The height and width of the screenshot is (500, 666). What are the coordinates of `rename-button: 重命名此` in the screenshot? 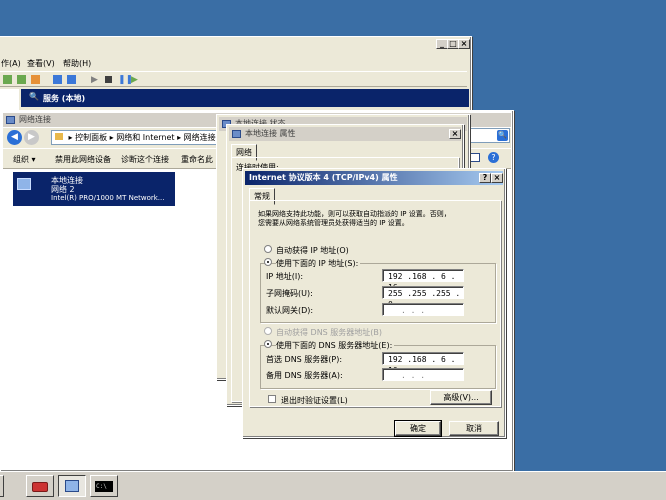 It's located at (197, 159).